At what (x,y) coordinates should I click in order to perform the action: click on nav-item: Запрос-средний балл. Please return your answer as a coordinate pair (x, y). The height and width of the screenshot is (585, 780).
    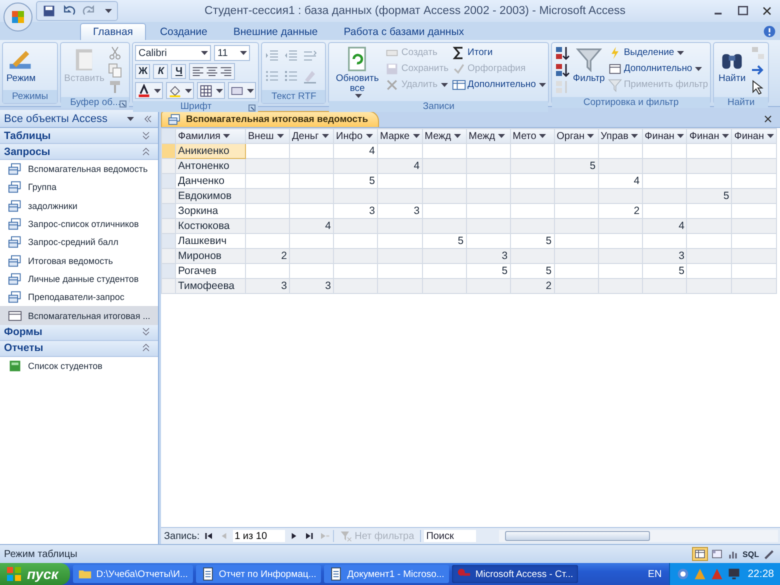
    Looking at the image, I should click on (79, 242).